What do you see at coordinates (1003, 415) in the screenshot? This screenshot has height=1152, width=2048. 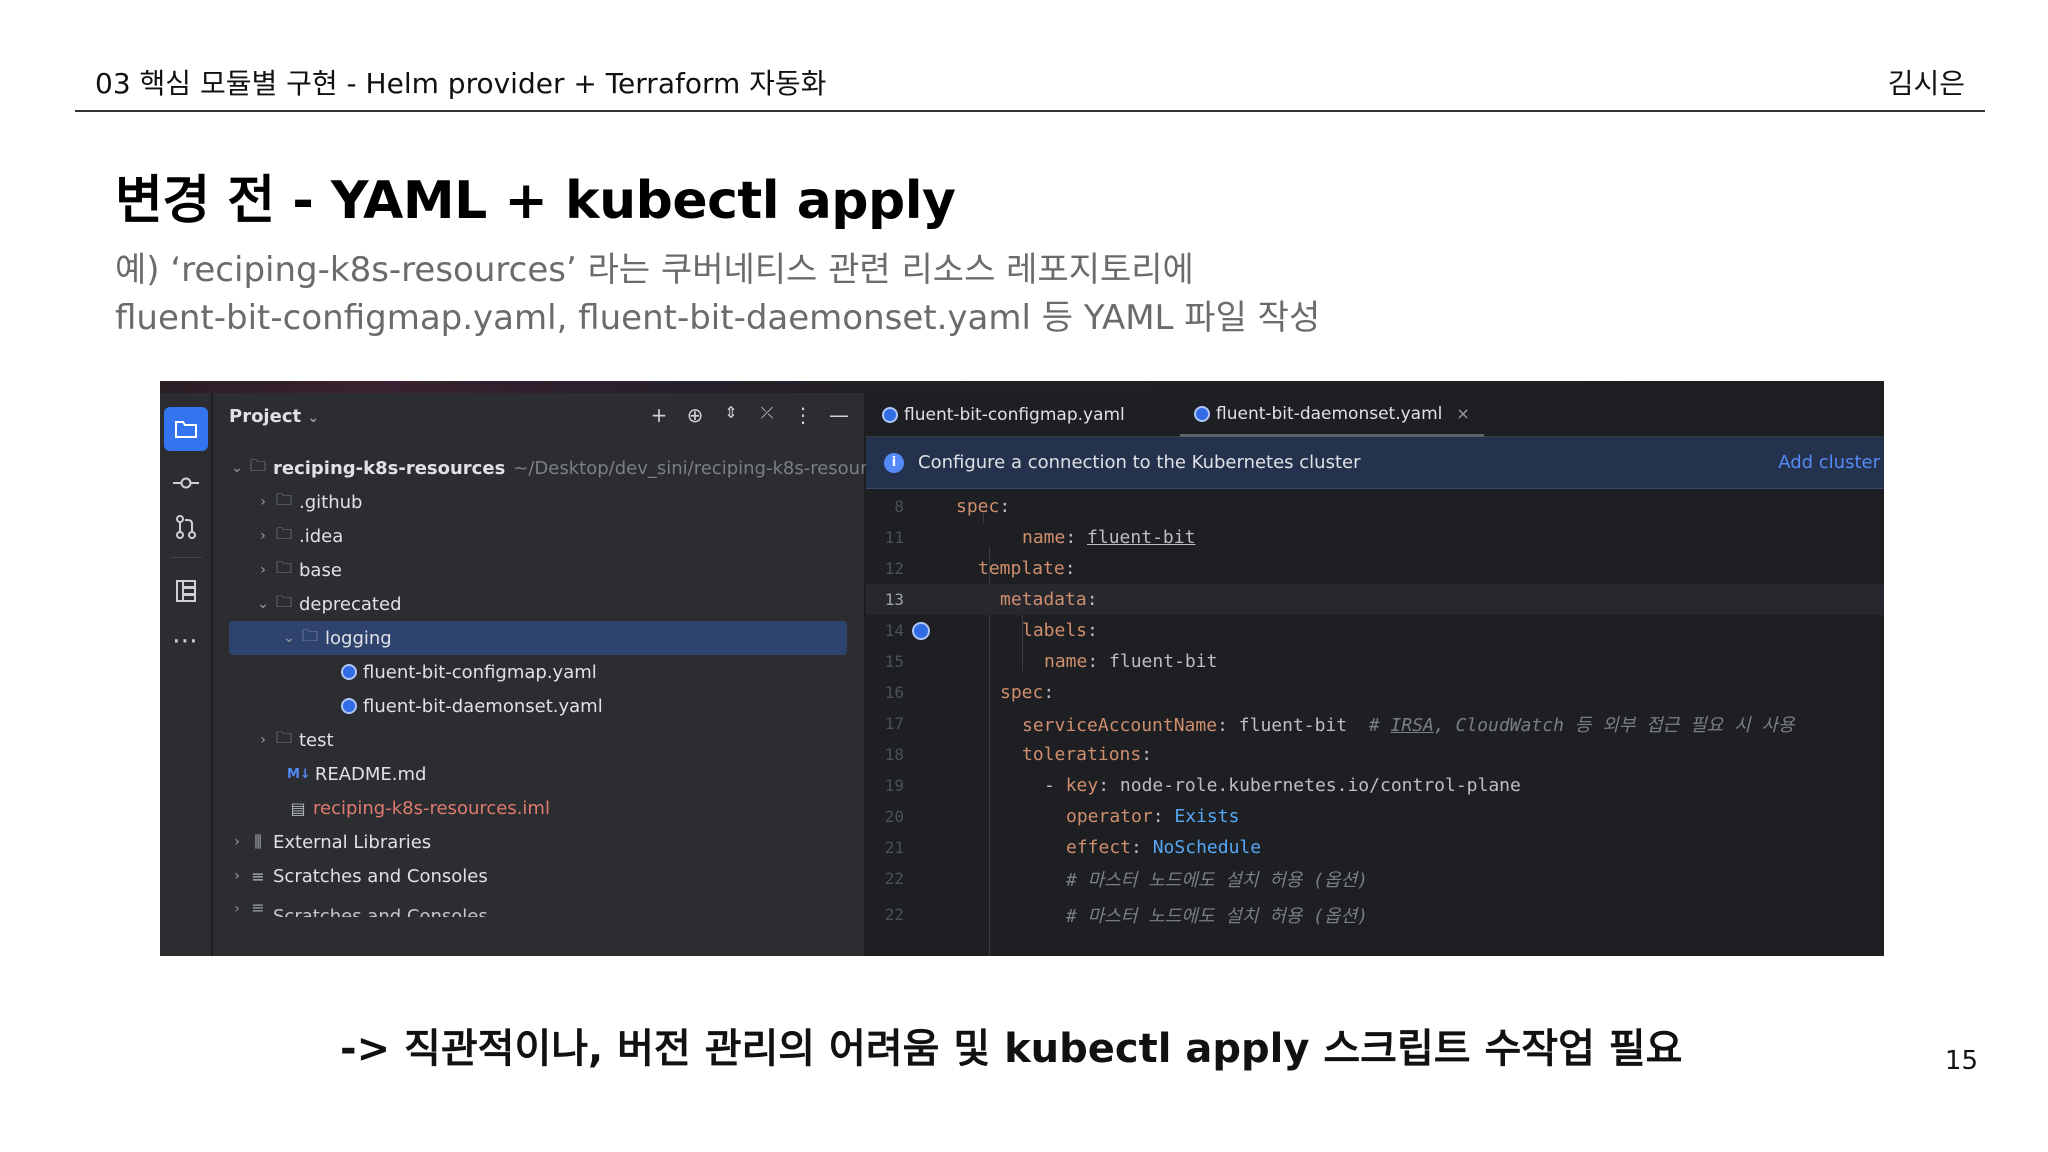 I see `tab-fluent-bit-configmap: fluent-bit-configmap.yaml` at bounding box center [1003, 415].